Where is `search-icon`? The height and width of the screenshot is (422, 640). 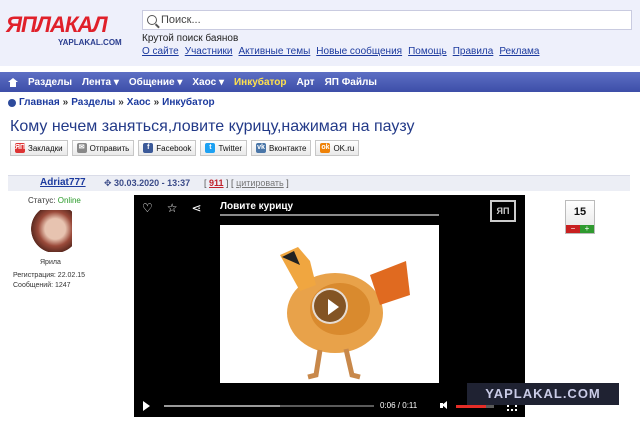 search-icon is located at coordinates (152, 20).